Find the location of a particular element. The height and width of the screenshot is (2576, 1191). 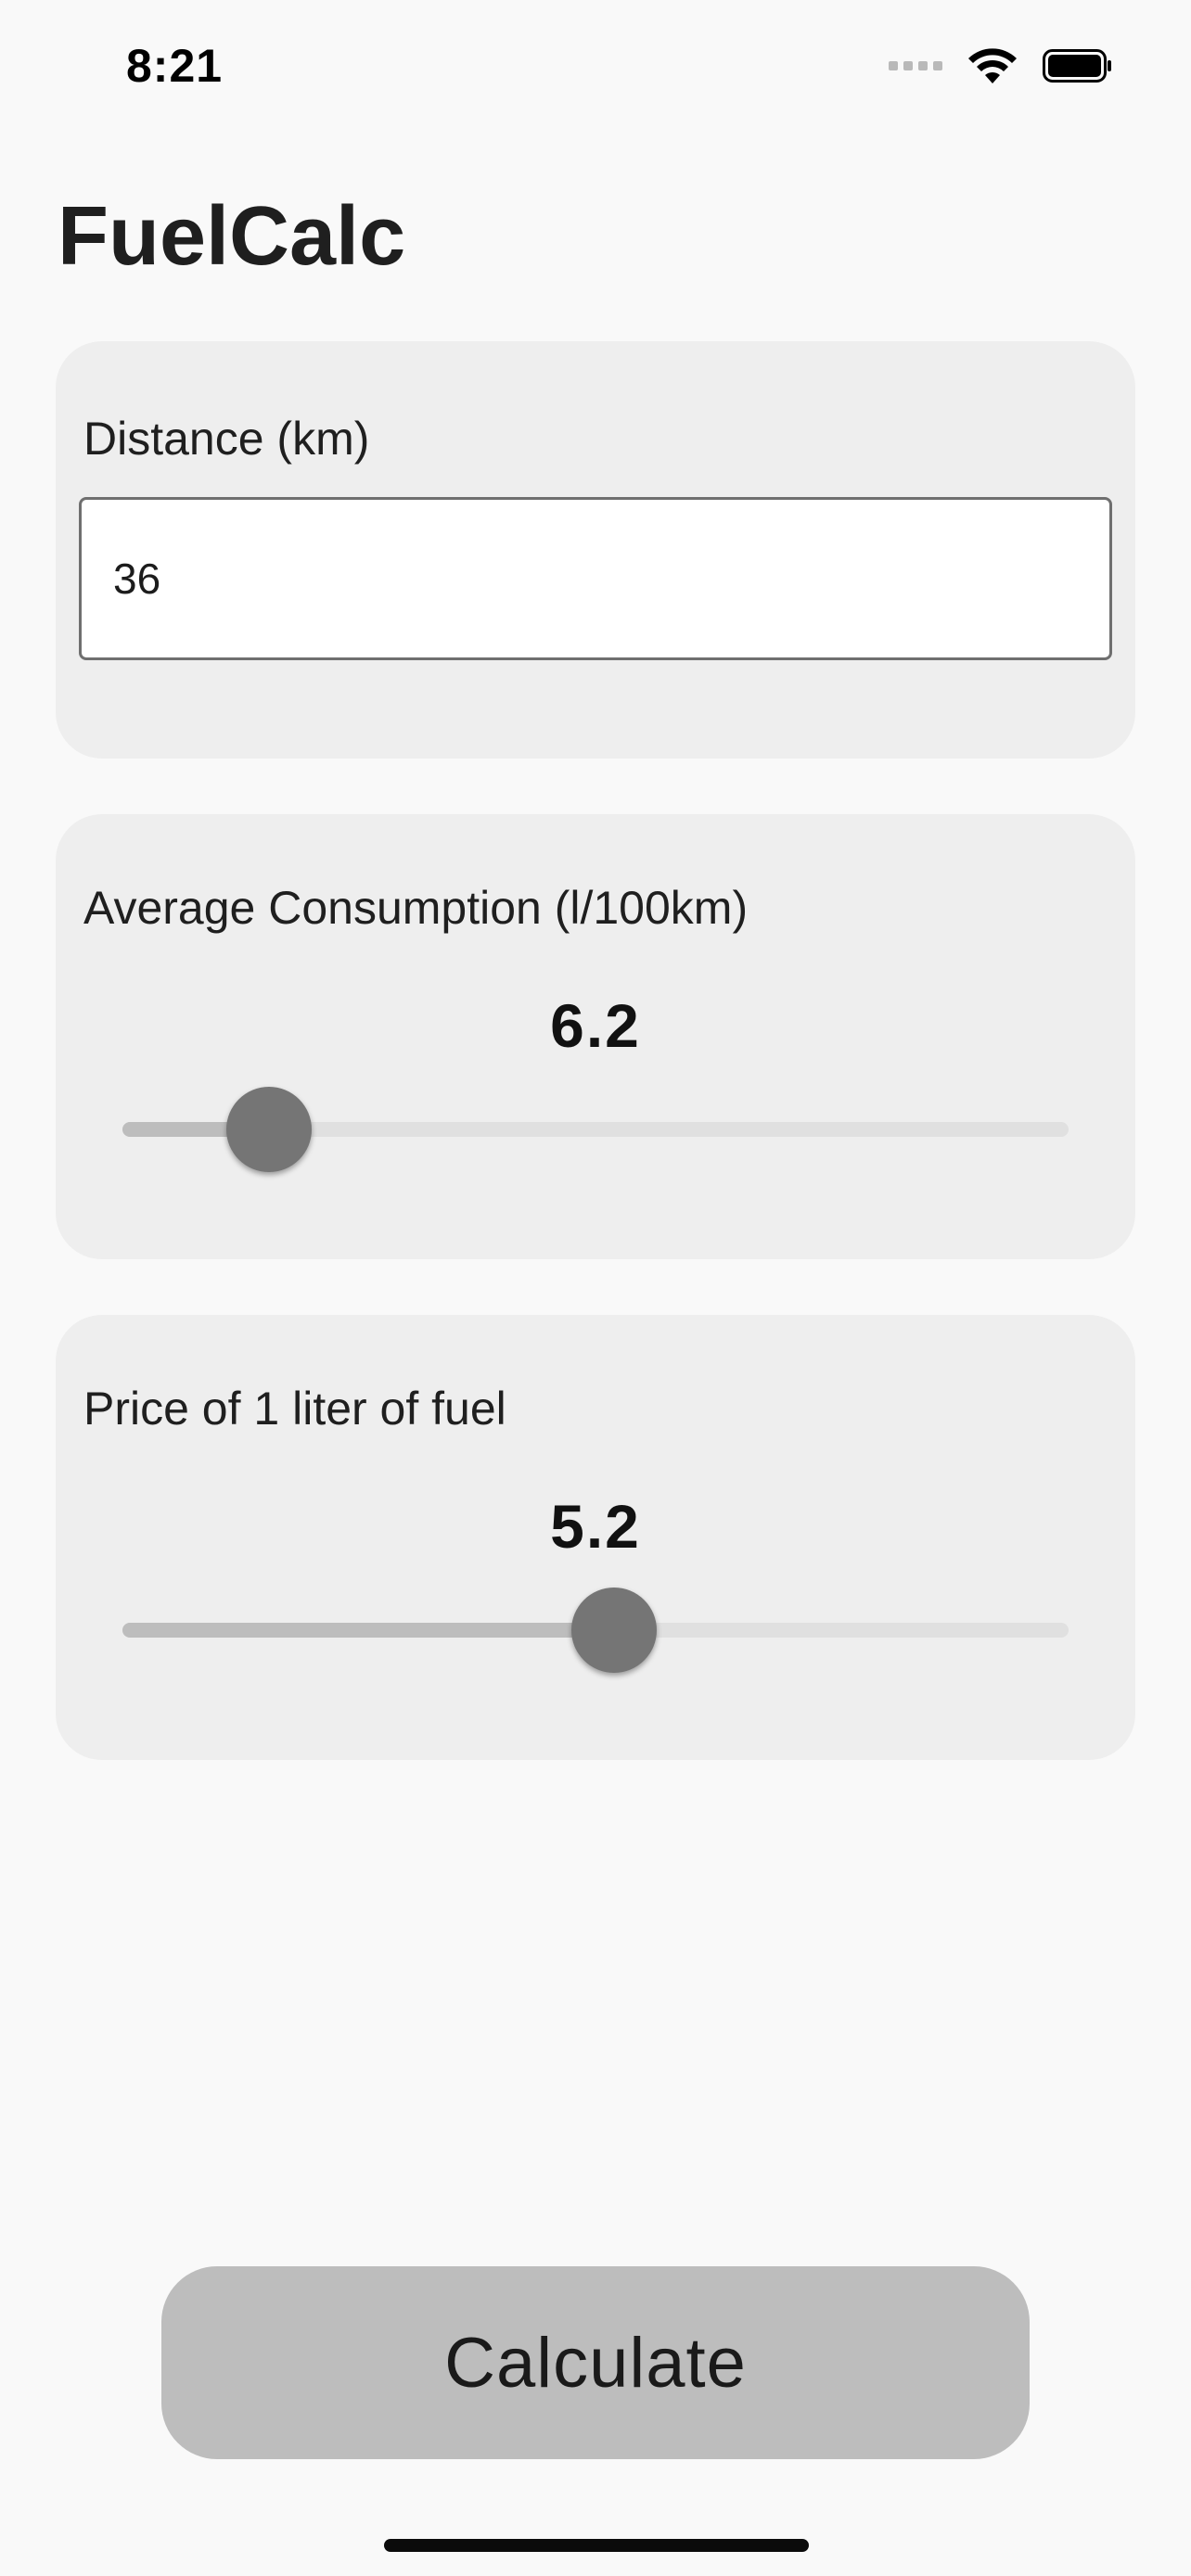

calculate-button: Calculate is located at coordinates (595, 2362).